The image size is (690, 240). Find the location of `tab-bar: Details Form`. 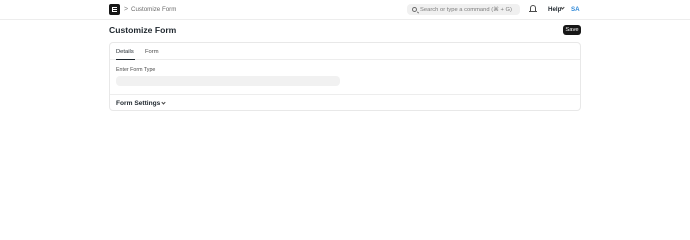

tab-bar: Details Form is located at coordinates (345, 51).